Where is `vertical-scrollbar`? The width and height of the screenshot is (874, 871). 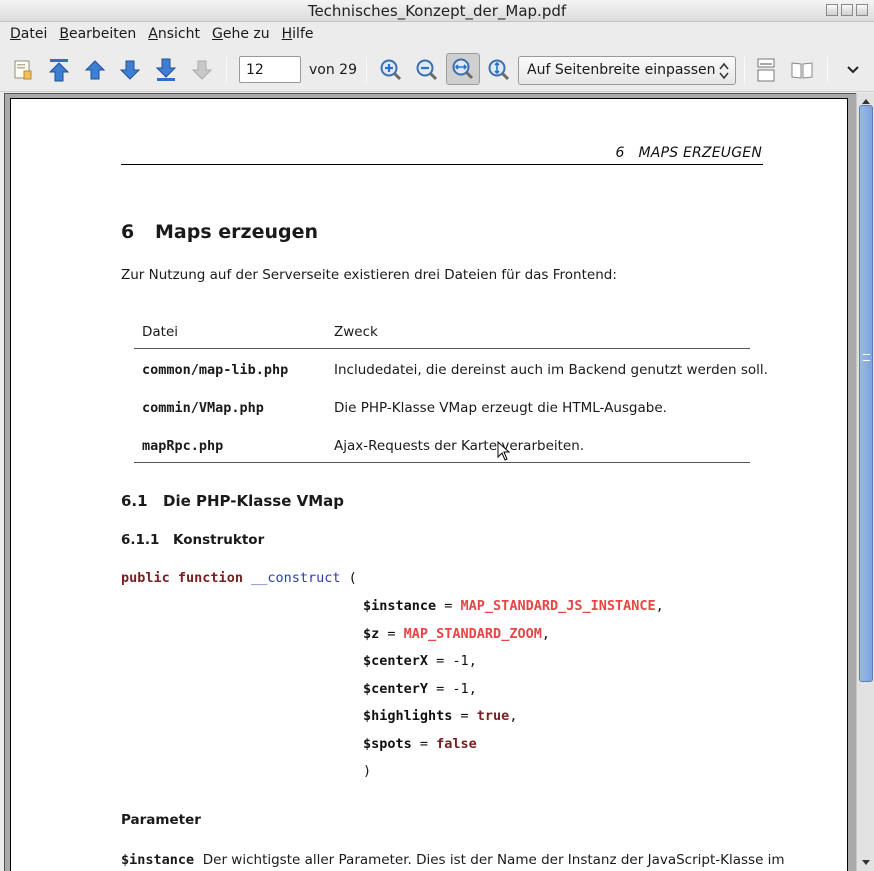
vertical-scrollbar is located at coordinates (865, 482).